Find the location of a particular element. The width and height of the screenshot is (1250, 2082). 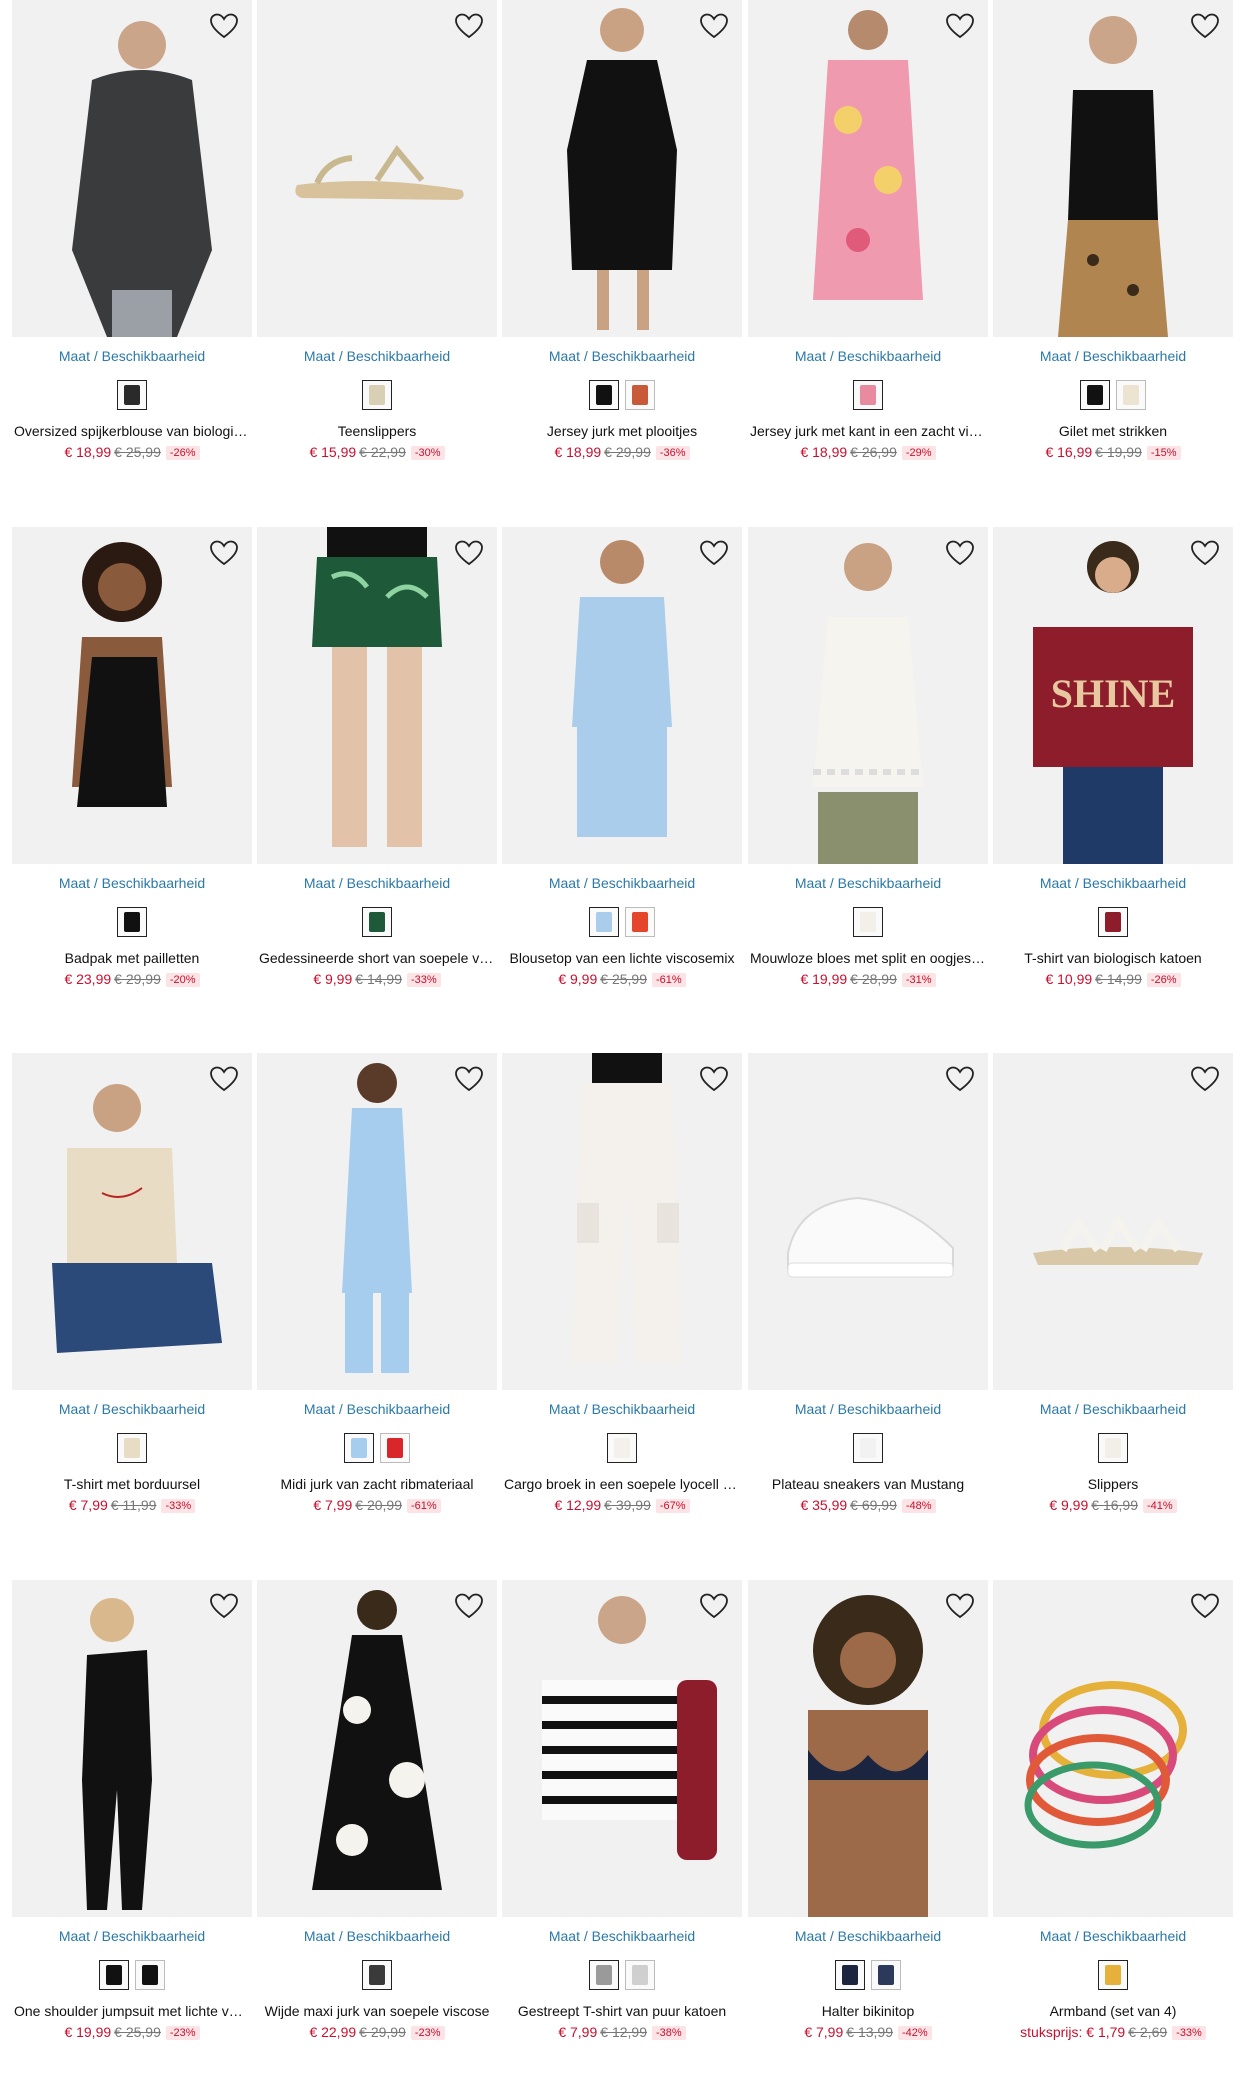

shine-tshirt-image: SHINE is located at coordinates (1113, 695).